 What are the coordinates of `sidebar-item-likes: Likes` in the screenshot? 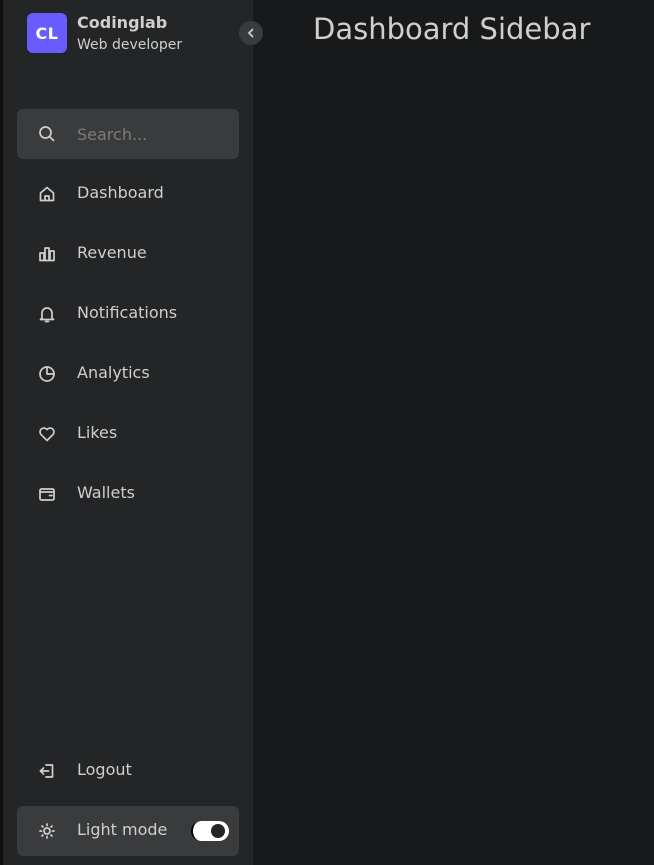 It's located at (128, 434).